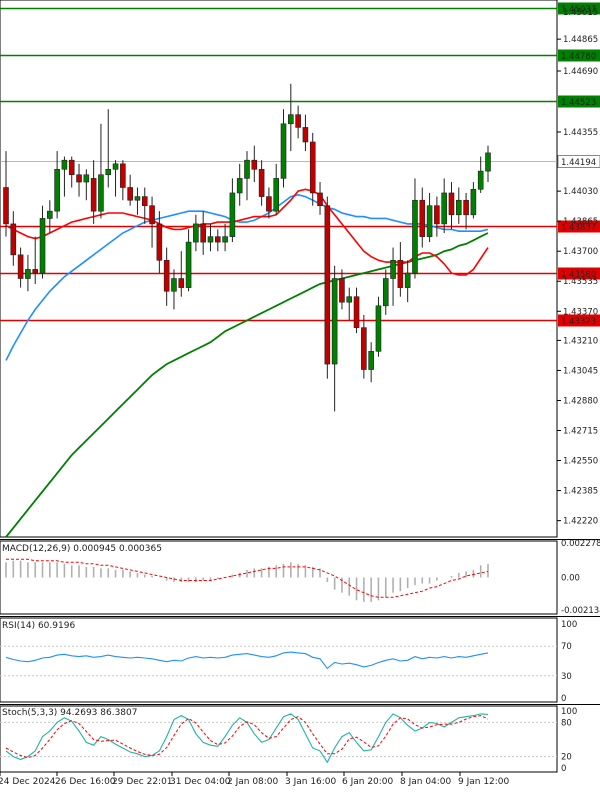 The image size is (600, 792). I want to click on price-tick-label: 1.43210, so click(580, 341).